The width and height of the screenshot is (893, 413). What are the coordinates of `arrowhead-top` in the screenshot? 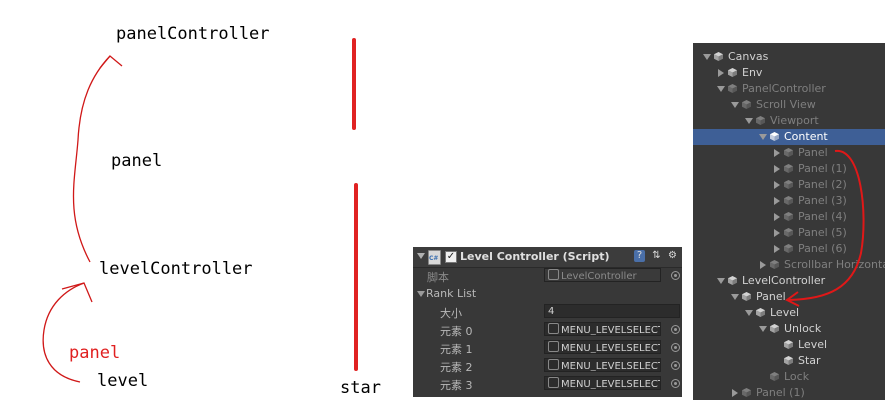 It's located at (111, 62).